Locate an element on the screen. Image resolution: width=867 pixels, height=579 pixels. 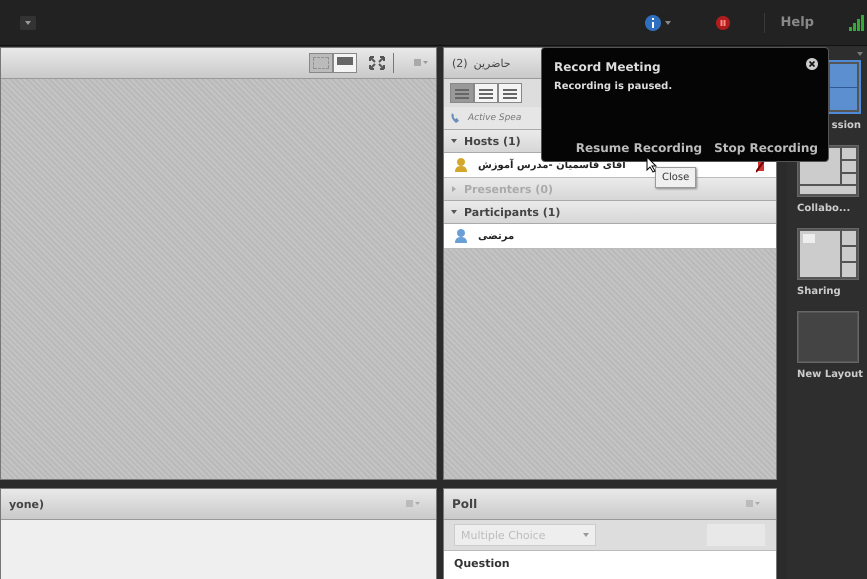
signal-icon is located at coordinates (857, 22).